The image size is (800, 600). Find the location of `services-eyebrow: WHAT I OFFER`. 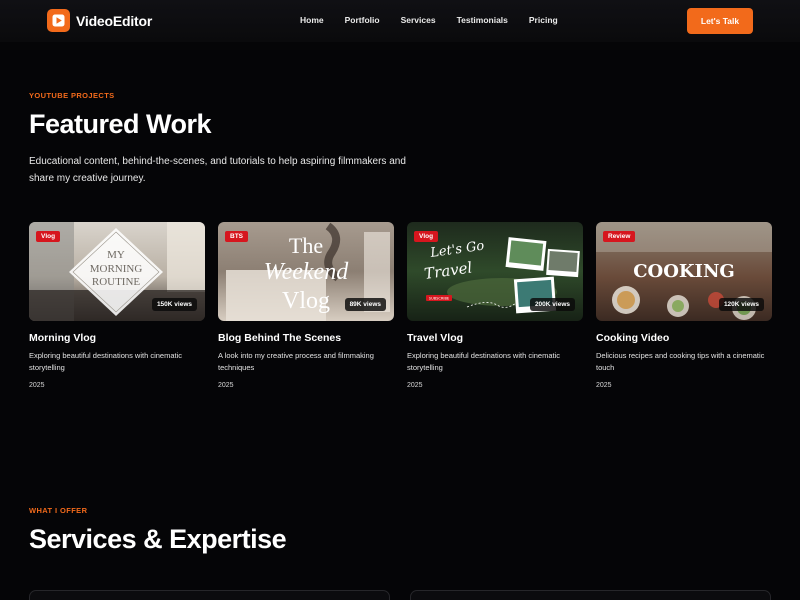

services-eyebrow: WHAT I OFFER is located at coordinates (58, 510).